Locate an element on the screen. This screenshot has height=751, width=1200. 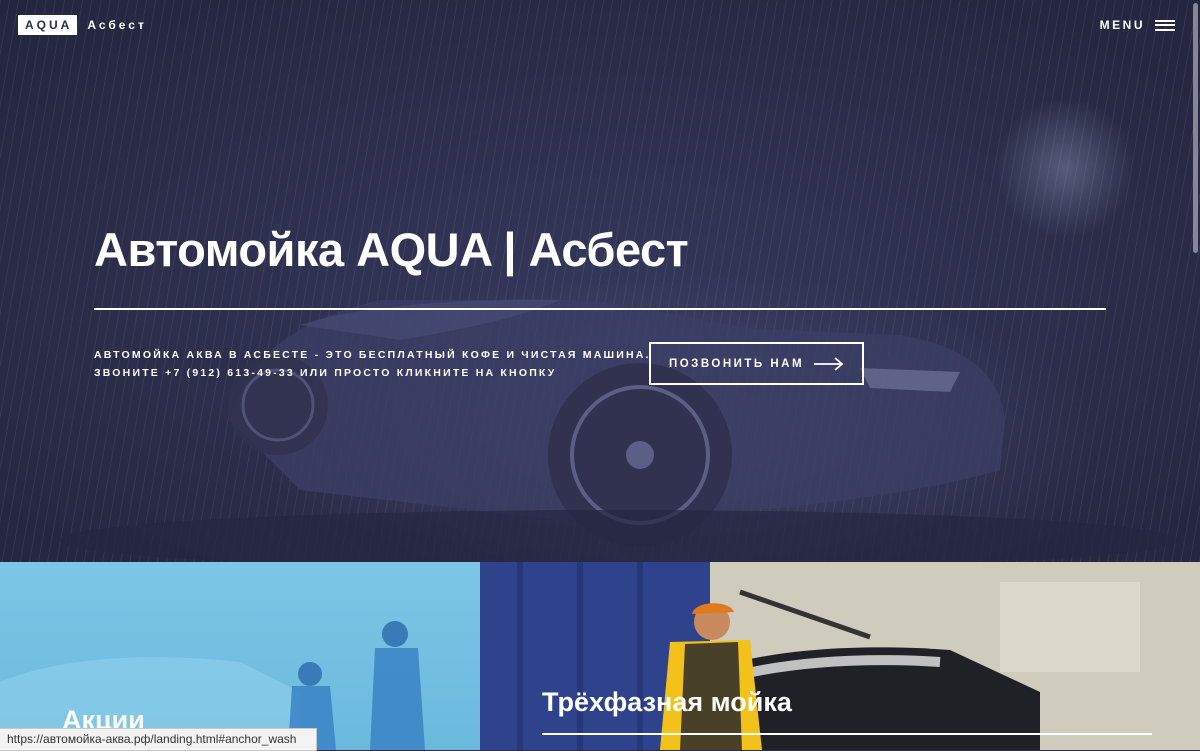
promotions-panel: Акции is located at coordinates (240, 656).